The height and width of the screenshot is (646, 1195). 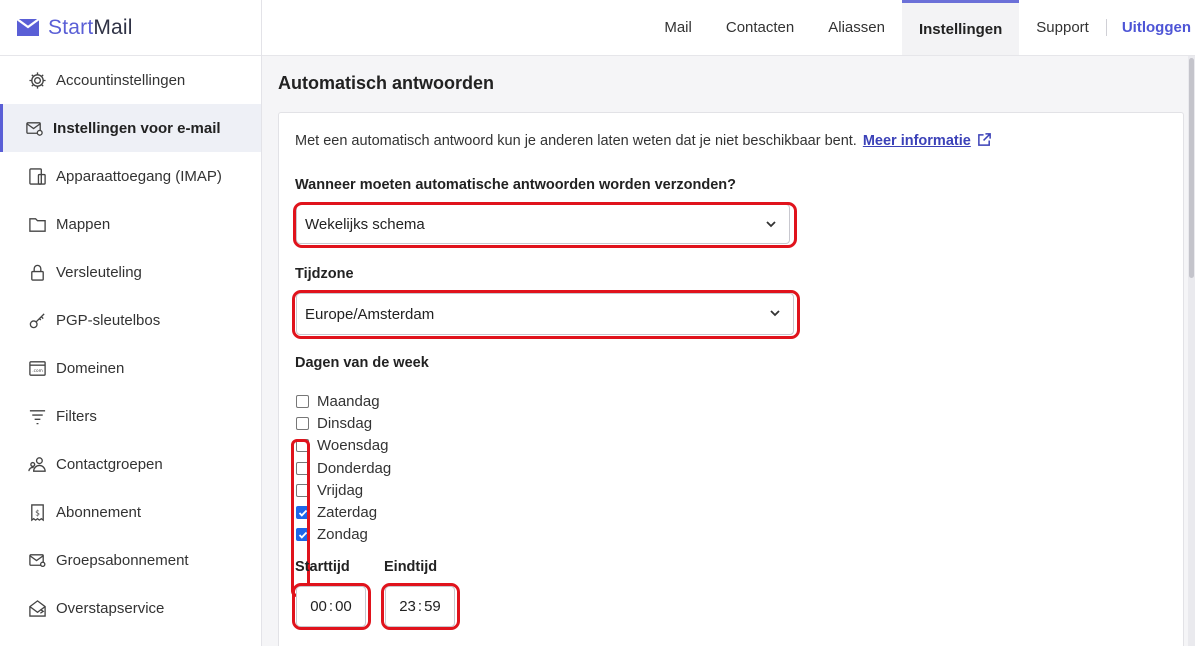 What do you see at coordinates (37, 320) in the screenshot?
I see `key-icon` at bounding box center [37, 320].